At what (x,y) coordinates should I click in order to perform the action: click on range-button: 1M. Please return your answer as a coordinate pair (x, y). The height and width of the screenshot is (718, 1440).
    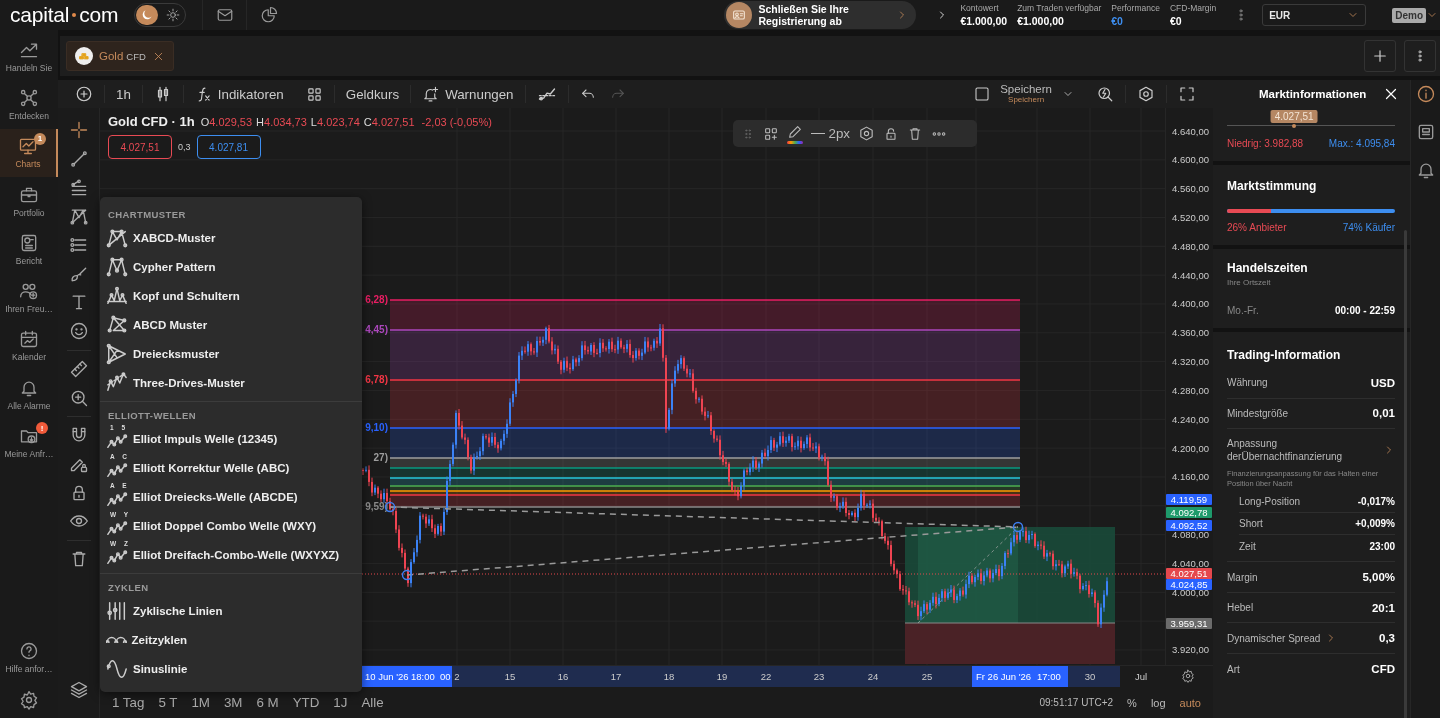
    Looking at the image, I should click on (200, 702).